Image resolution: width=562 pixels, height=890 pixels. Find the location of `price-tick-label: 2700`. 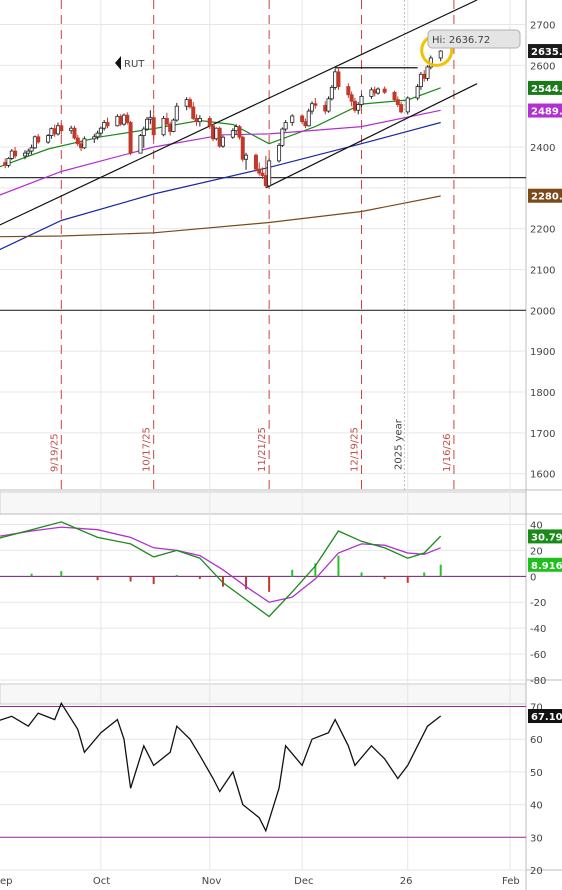

price-tick-label: 2700 is located at coordinates (542, 26).